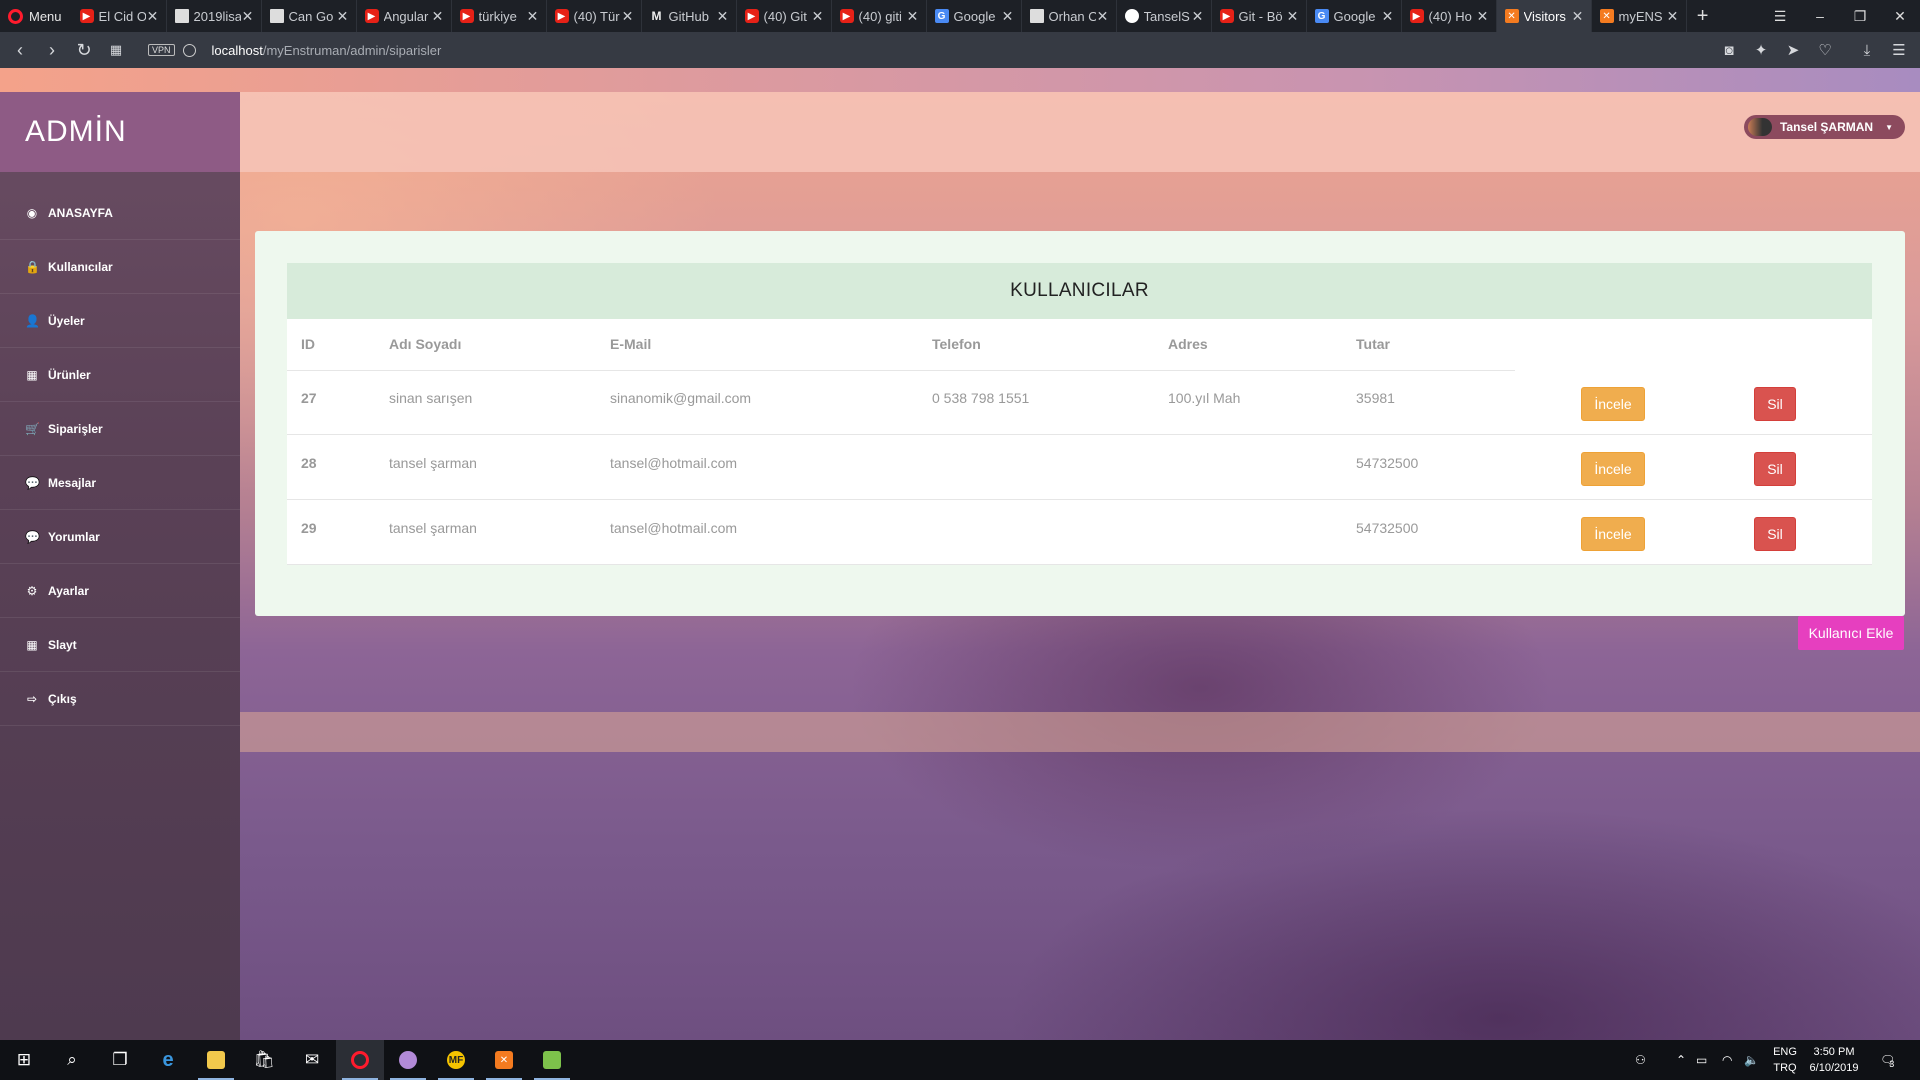 The height and width of the screenshot is (1080, 1920). I want to click on tab-title: Google, so click(1354, 16).